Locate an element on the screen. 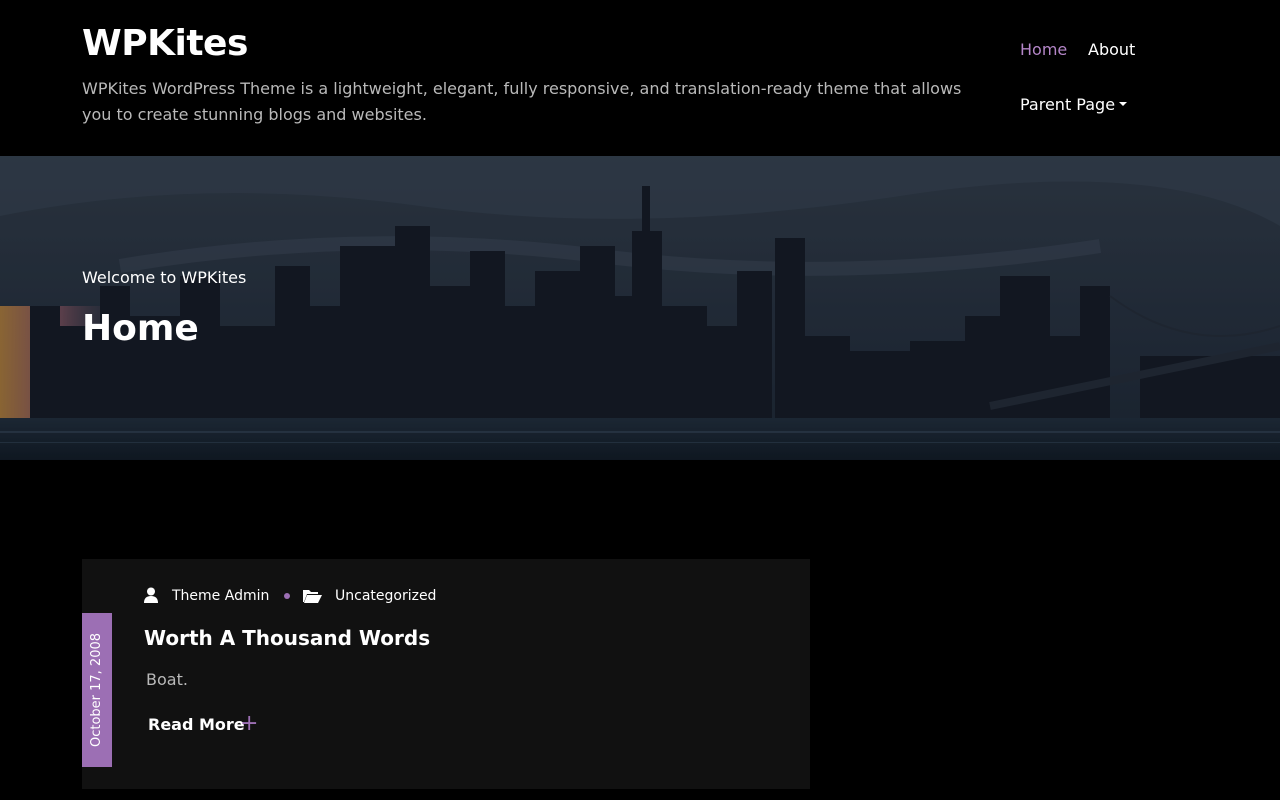 This screenshot has width=1280, height=800. page-title: Home is located at coordinates (140, 328).